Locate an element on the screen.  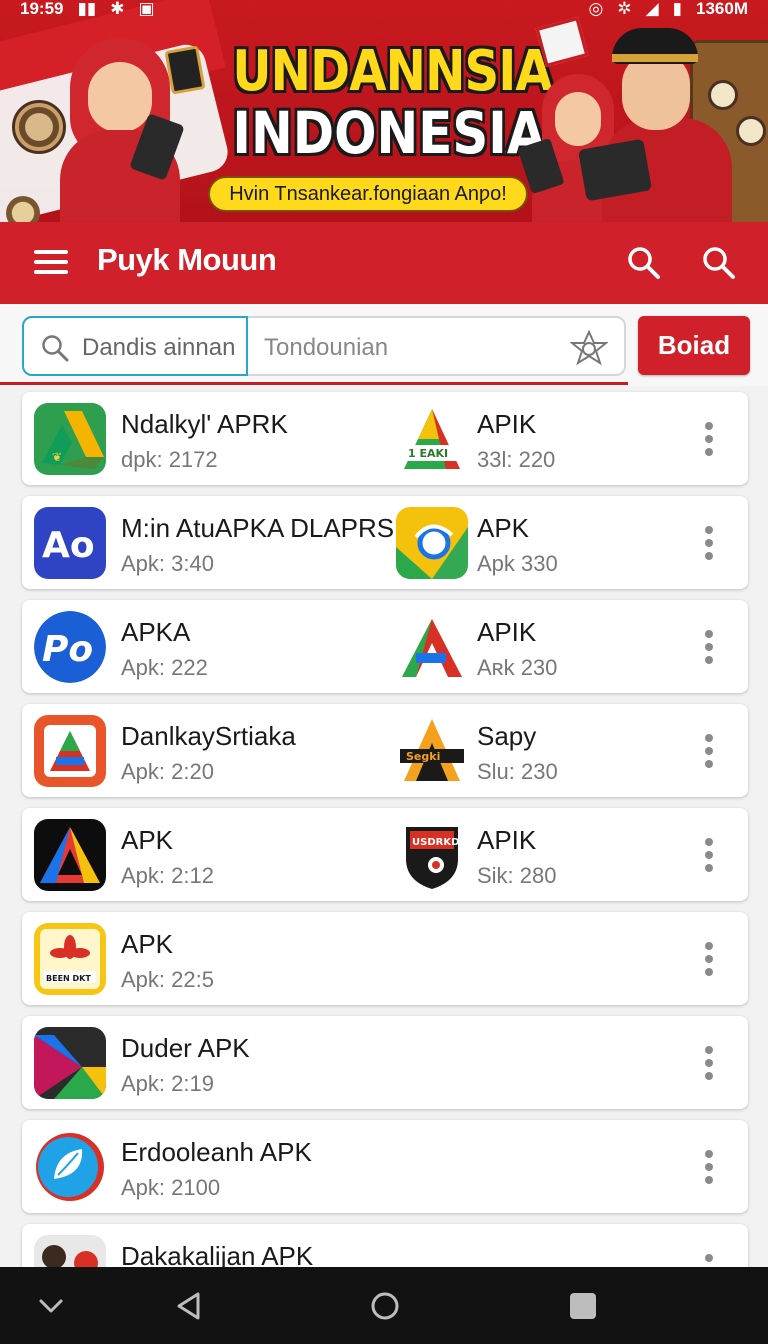
banner-title: UNDANNSIA INDONESIA is located at coordinates (381, 103).